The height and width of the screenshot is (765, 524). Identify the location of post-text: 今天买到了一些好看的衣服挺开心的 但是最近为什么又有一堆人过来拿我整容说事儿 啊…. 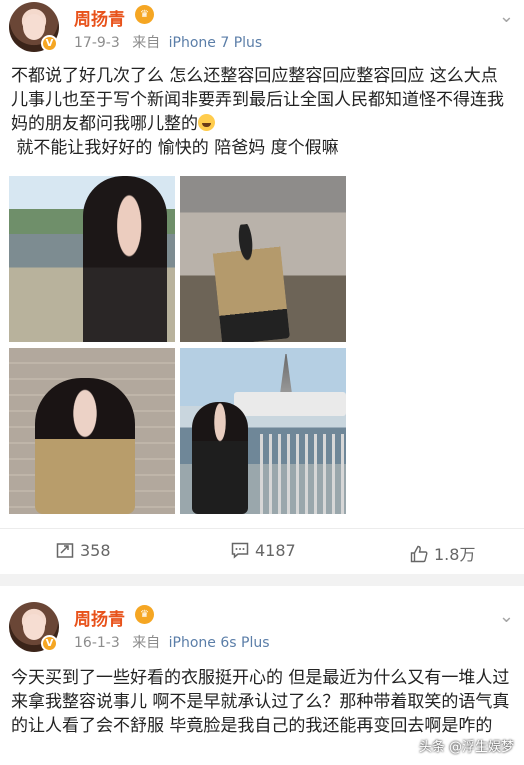
(260, 702).